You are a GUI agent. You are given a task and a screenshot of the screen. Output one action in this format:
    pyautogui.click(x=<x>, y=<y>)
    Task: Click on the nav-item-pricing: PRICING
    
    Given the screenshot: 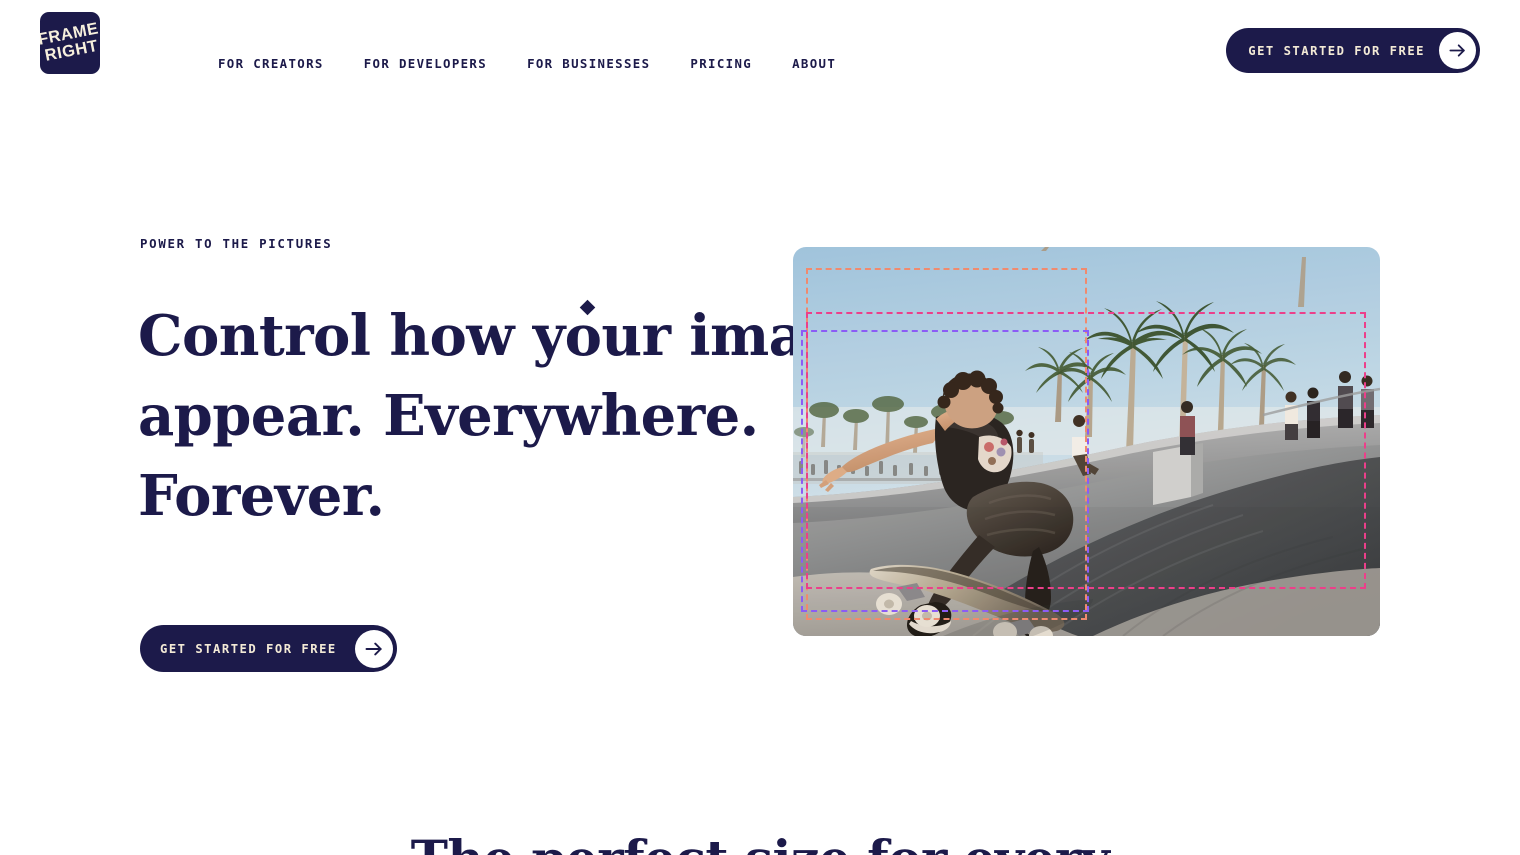 What is the action you would take?
    pyautogui.click(x=721, y=63)
    